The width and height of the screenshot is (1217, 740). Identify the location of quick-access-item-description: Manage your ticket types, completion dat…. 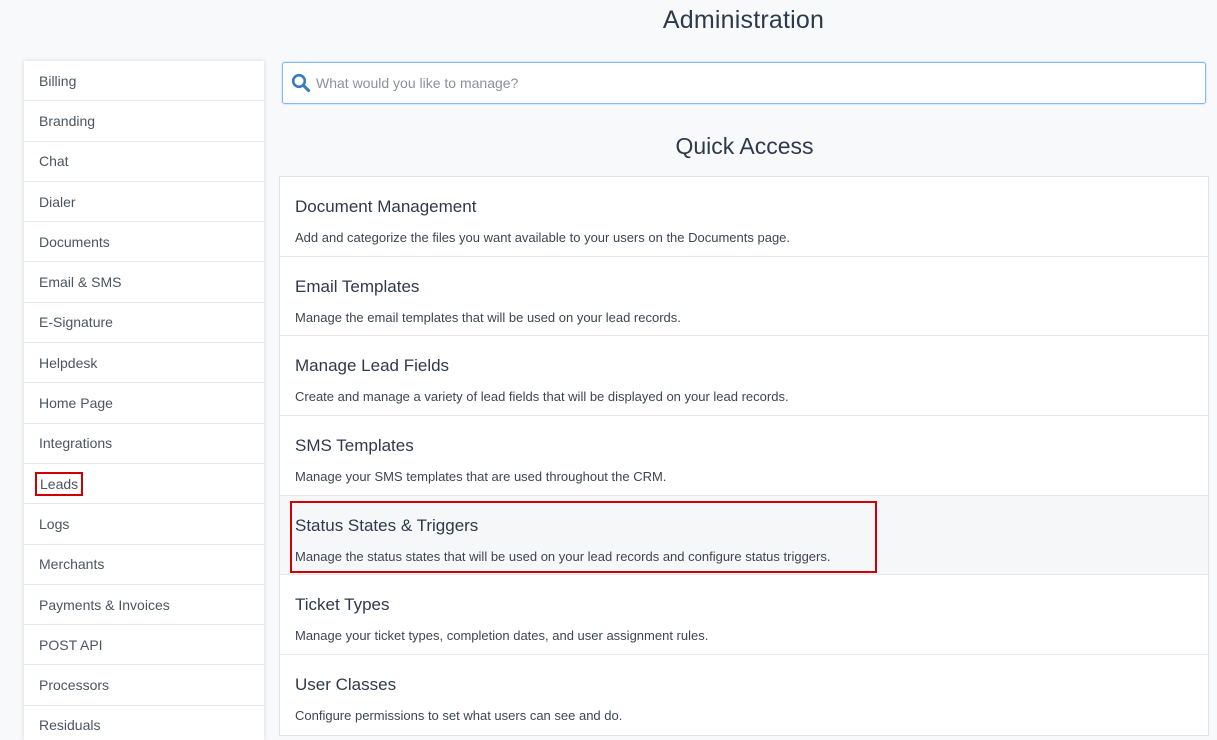
(502, 636).